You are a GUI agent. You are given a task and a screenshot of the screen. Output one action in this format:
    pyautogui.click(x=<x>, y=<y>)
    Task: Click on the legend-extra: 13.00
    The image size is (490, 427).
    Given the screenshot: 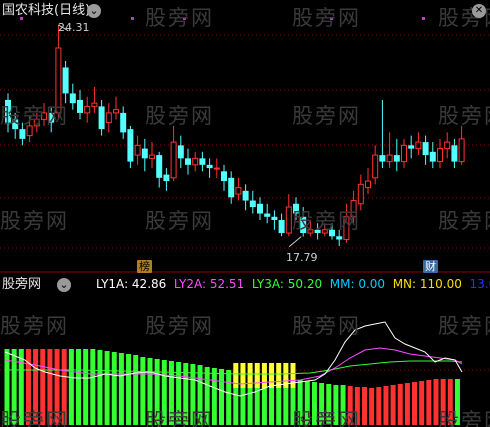 What is the action you would take?
    pyautogui.click(x=479, y=284)
    